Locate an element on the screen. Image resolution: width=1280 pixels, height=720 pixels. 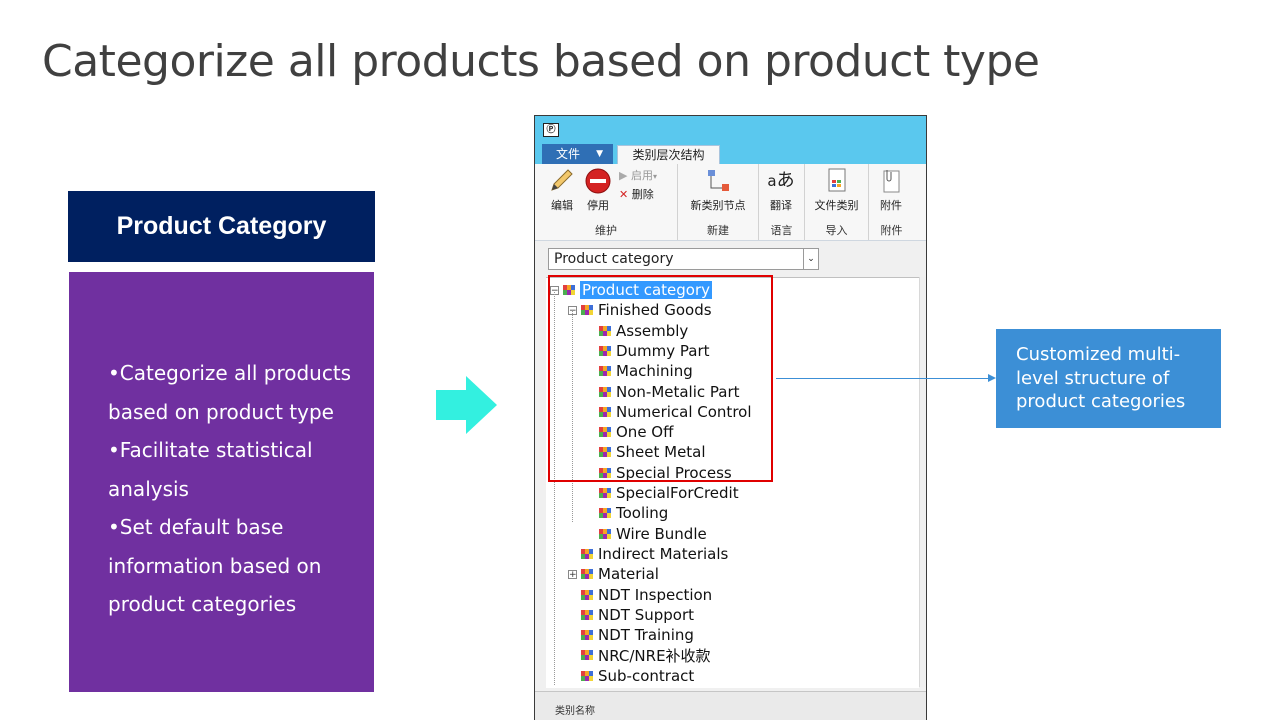
column-header-category-name: 类别名称 is located at coordinates (730, 705).